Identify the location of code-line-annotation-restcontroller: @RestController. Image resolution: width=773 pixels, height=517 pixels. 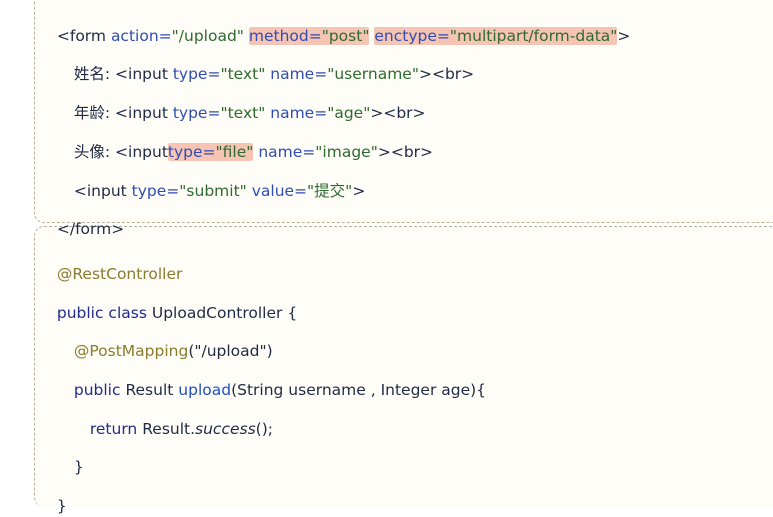
(115, 262).